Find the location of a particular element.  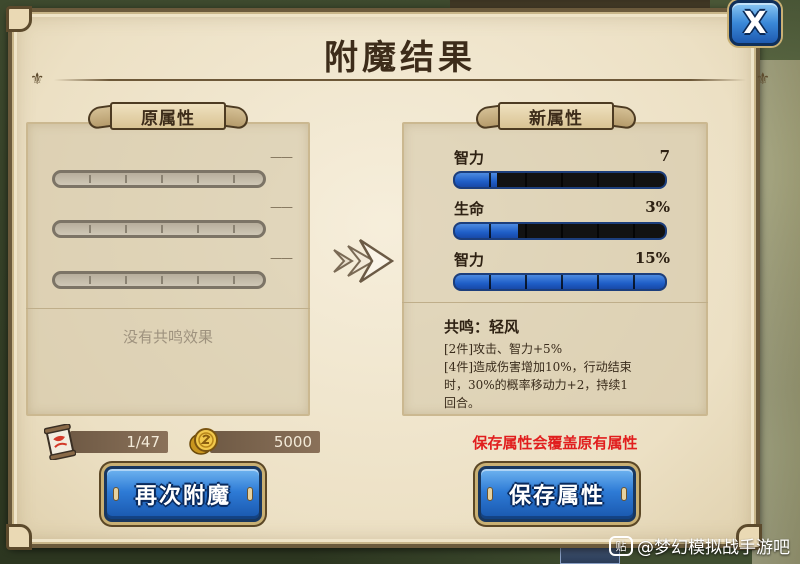

original-attributes-header: 原属性 is located at coordinates (168, 116).